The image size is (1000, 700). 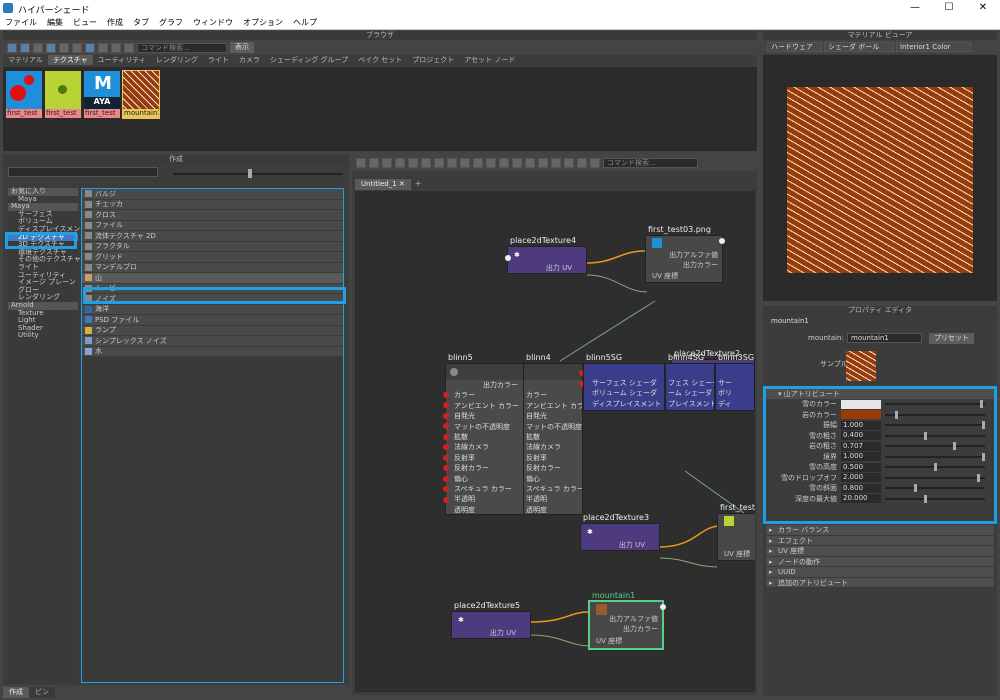 I want to click on list-item: 水, so click(x=212, y=351).